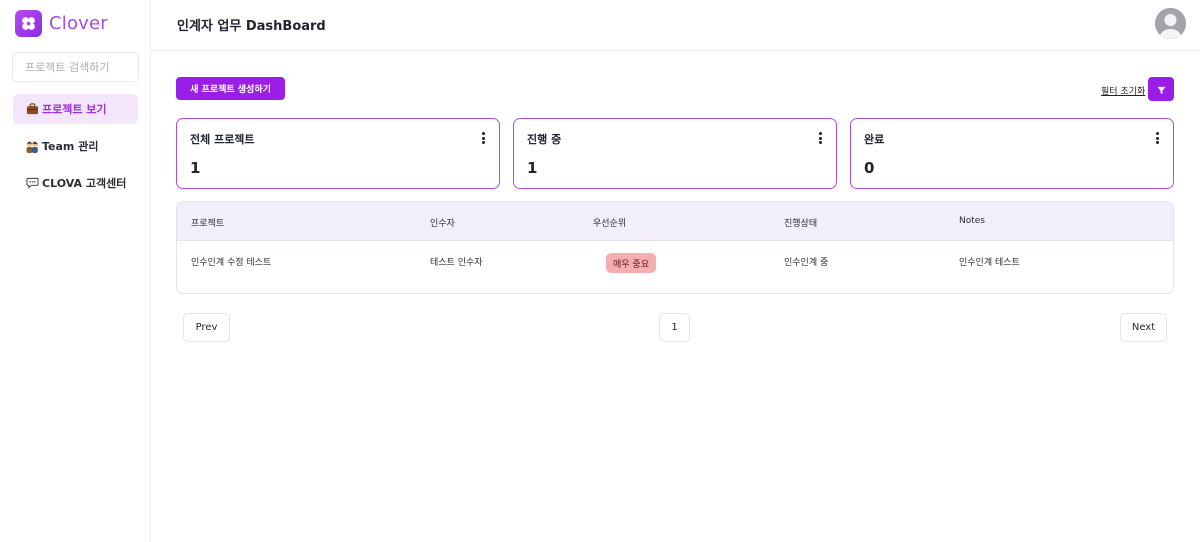  What do you see at coordinates (801, 224) in the screenshot?
I see `column-header-status: 진행상태` at bounding box center [801, 224].